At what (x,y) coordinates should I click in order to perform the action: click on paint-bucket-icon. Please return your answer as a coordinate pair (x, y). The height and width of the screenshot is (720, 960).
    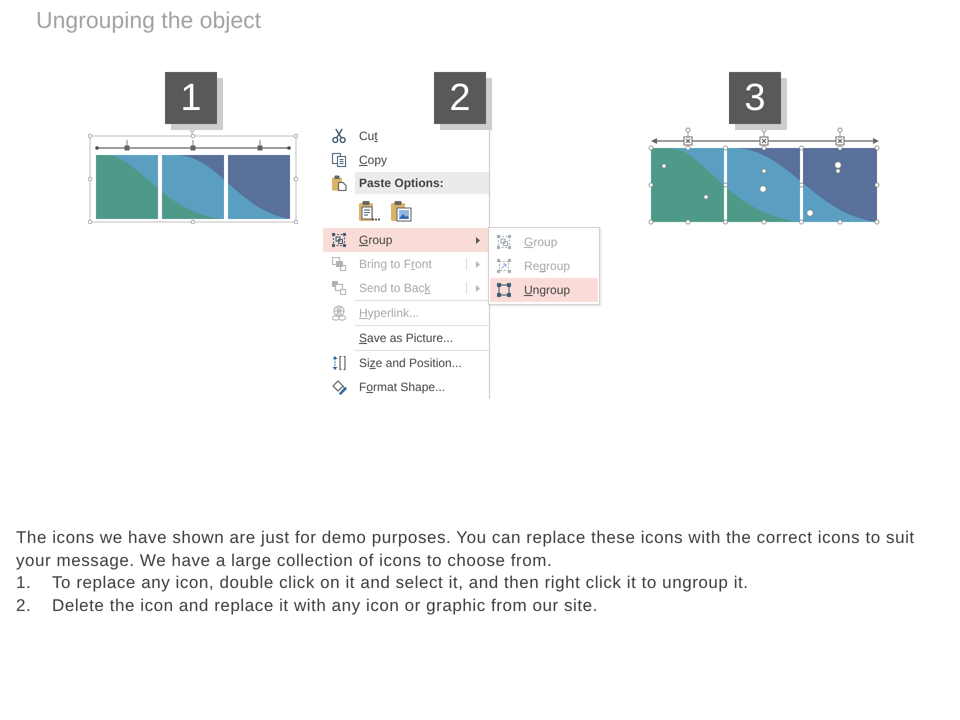
    Looking at the image, I should click on (339, 387).